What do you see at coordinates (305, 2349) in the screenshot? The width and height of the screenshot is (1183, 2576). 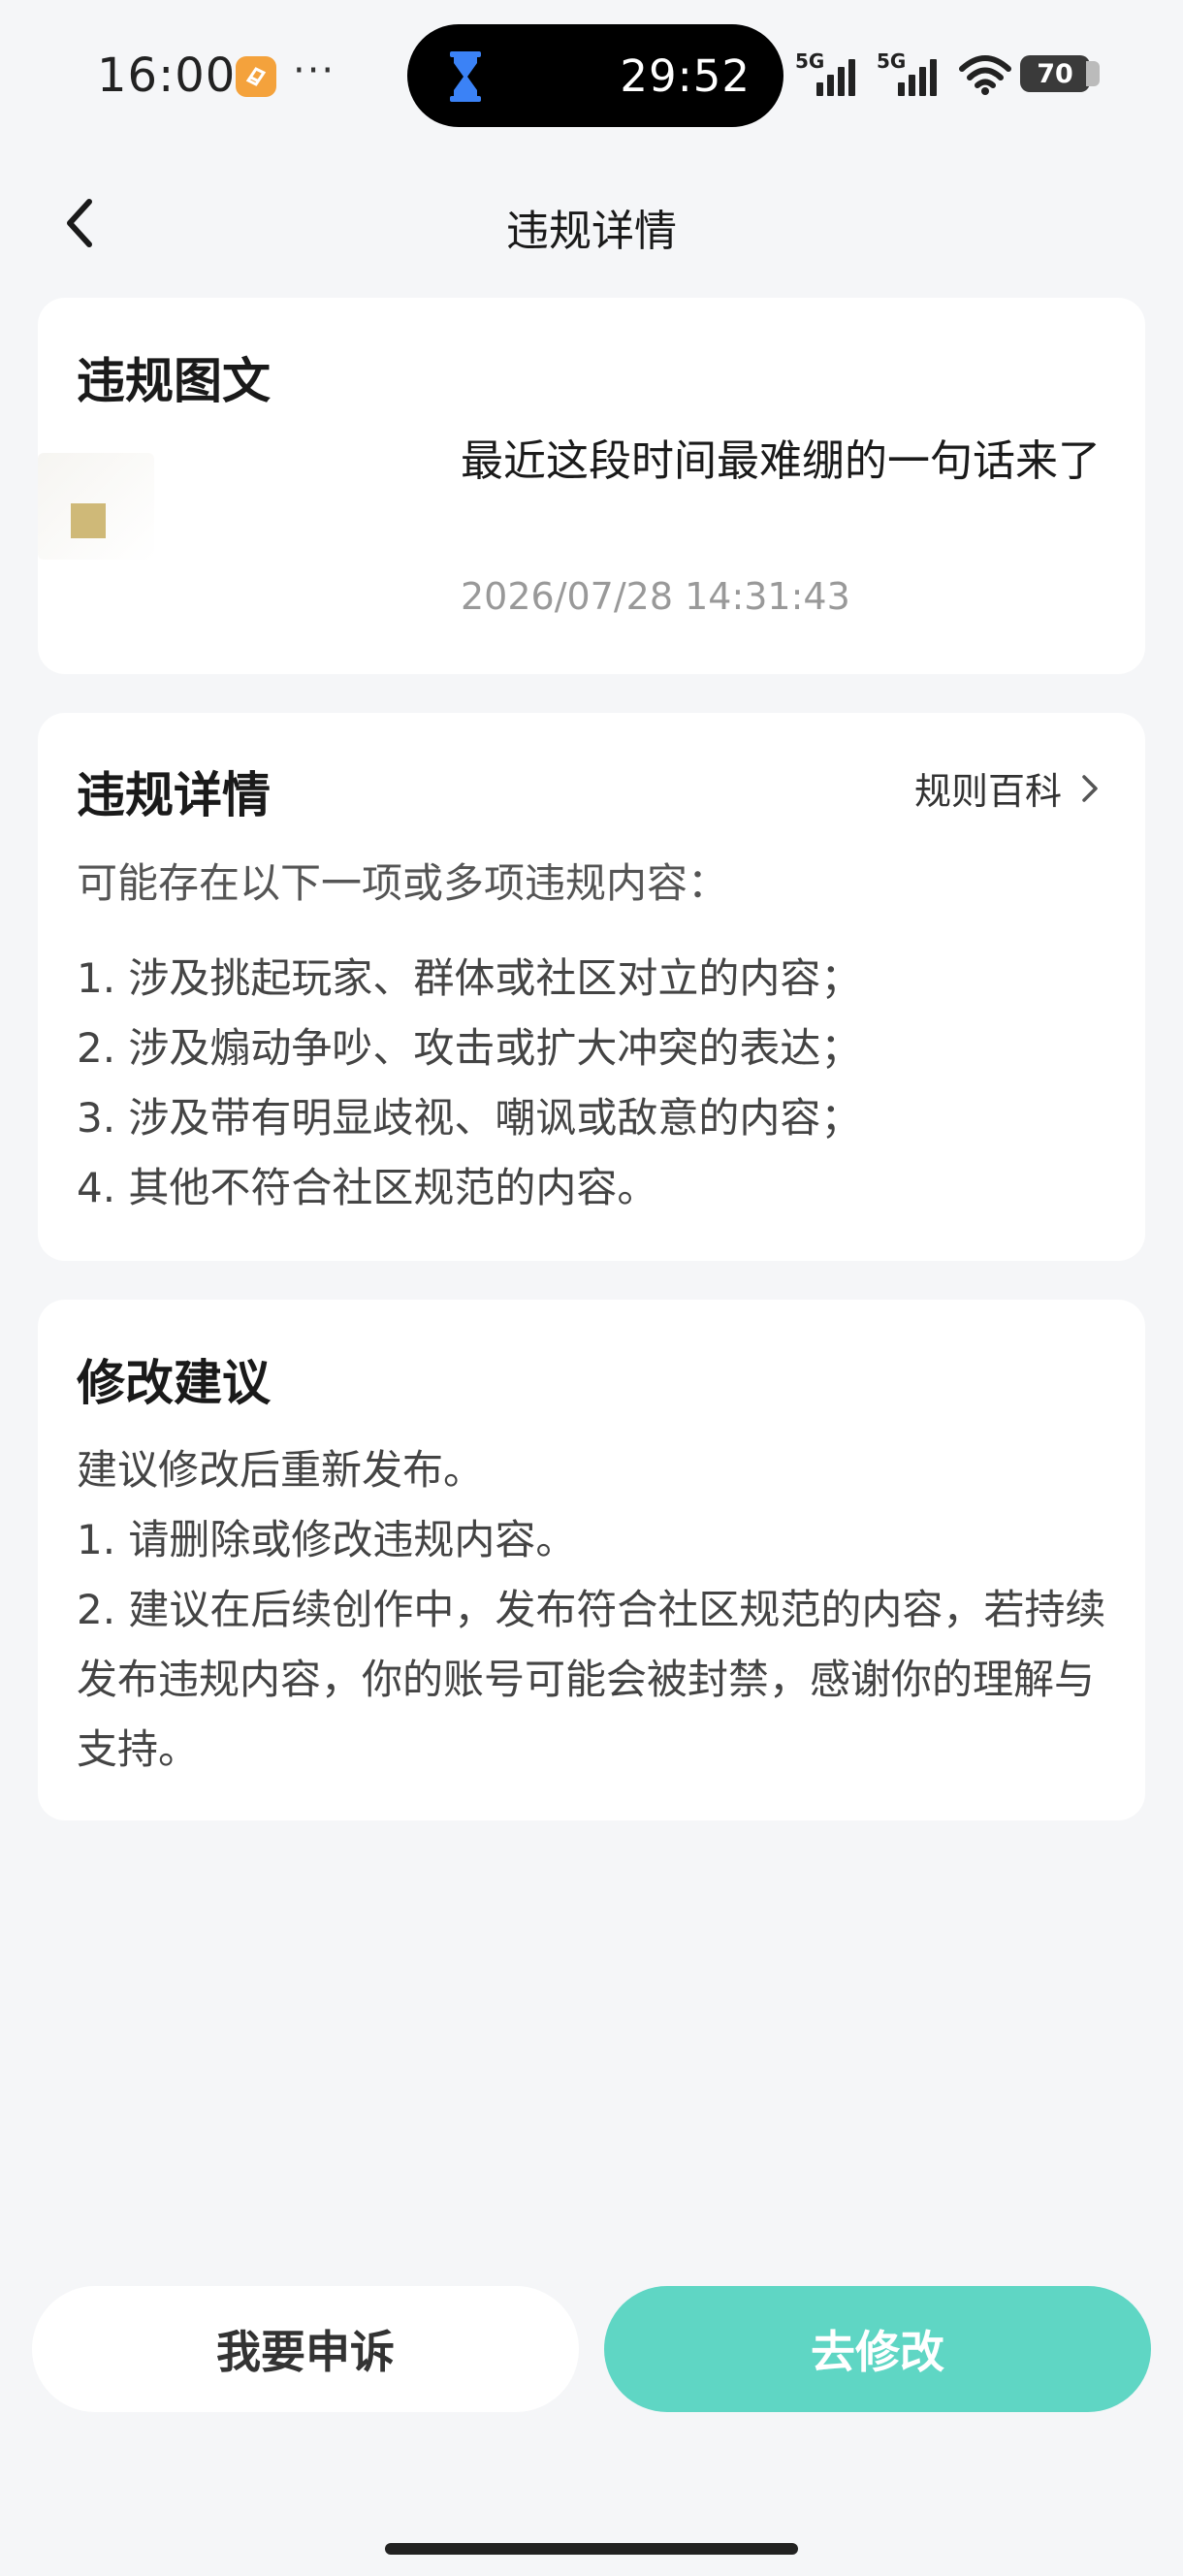 I see `appeal-button: 我要申诉` at bounding box center [305, 2349].